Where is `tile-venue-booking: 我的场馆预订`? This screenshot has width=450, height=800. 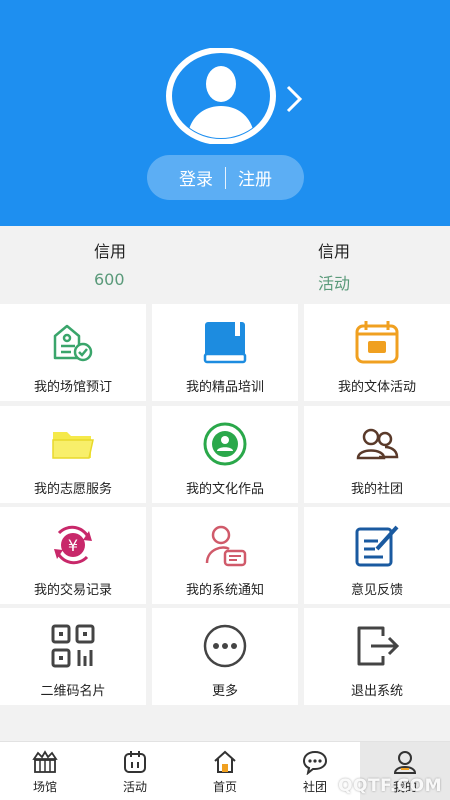
tile-venue-booking: 我的场馆预订 is located at coordinates (73, 352).